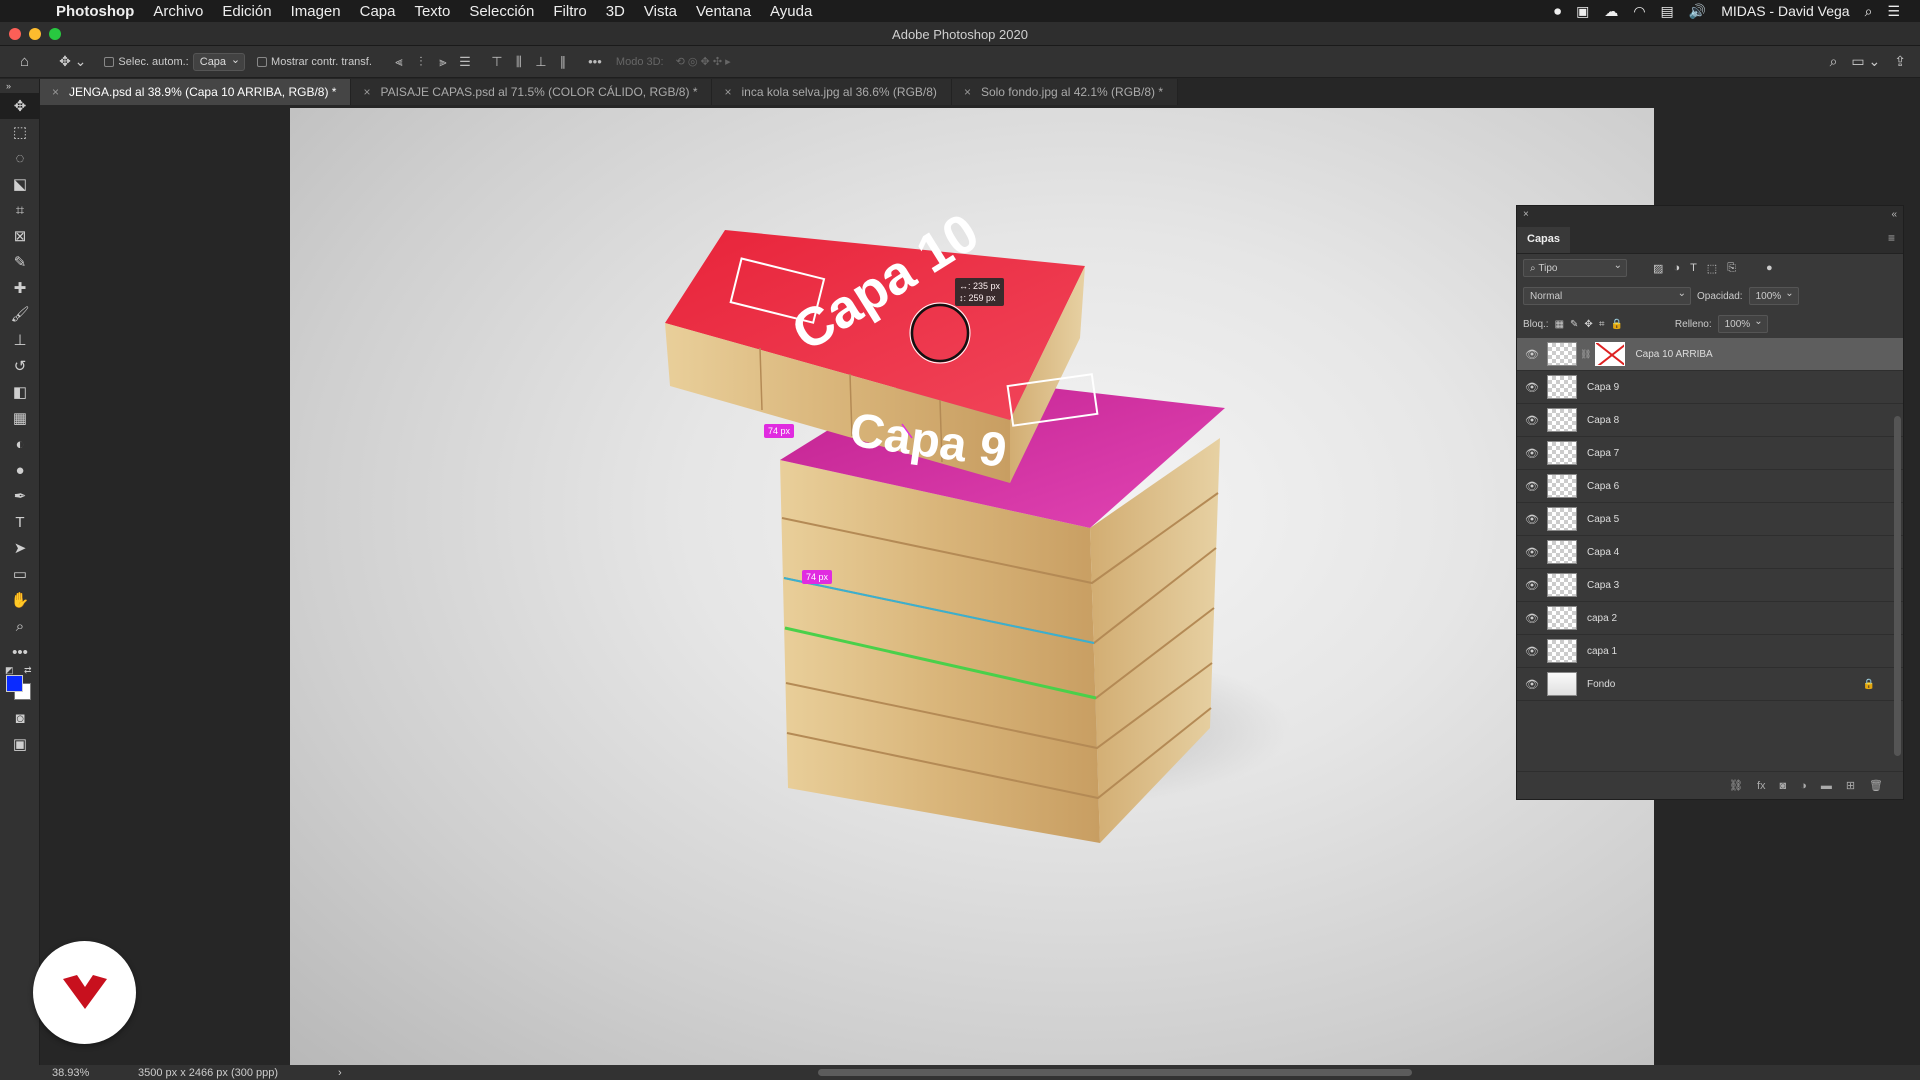 The image size is (1920, 1080). What do you see at coordinates (20, 522) in the screenshot?
I see `type-tool-icon: T` at bounding box center [20, 522].